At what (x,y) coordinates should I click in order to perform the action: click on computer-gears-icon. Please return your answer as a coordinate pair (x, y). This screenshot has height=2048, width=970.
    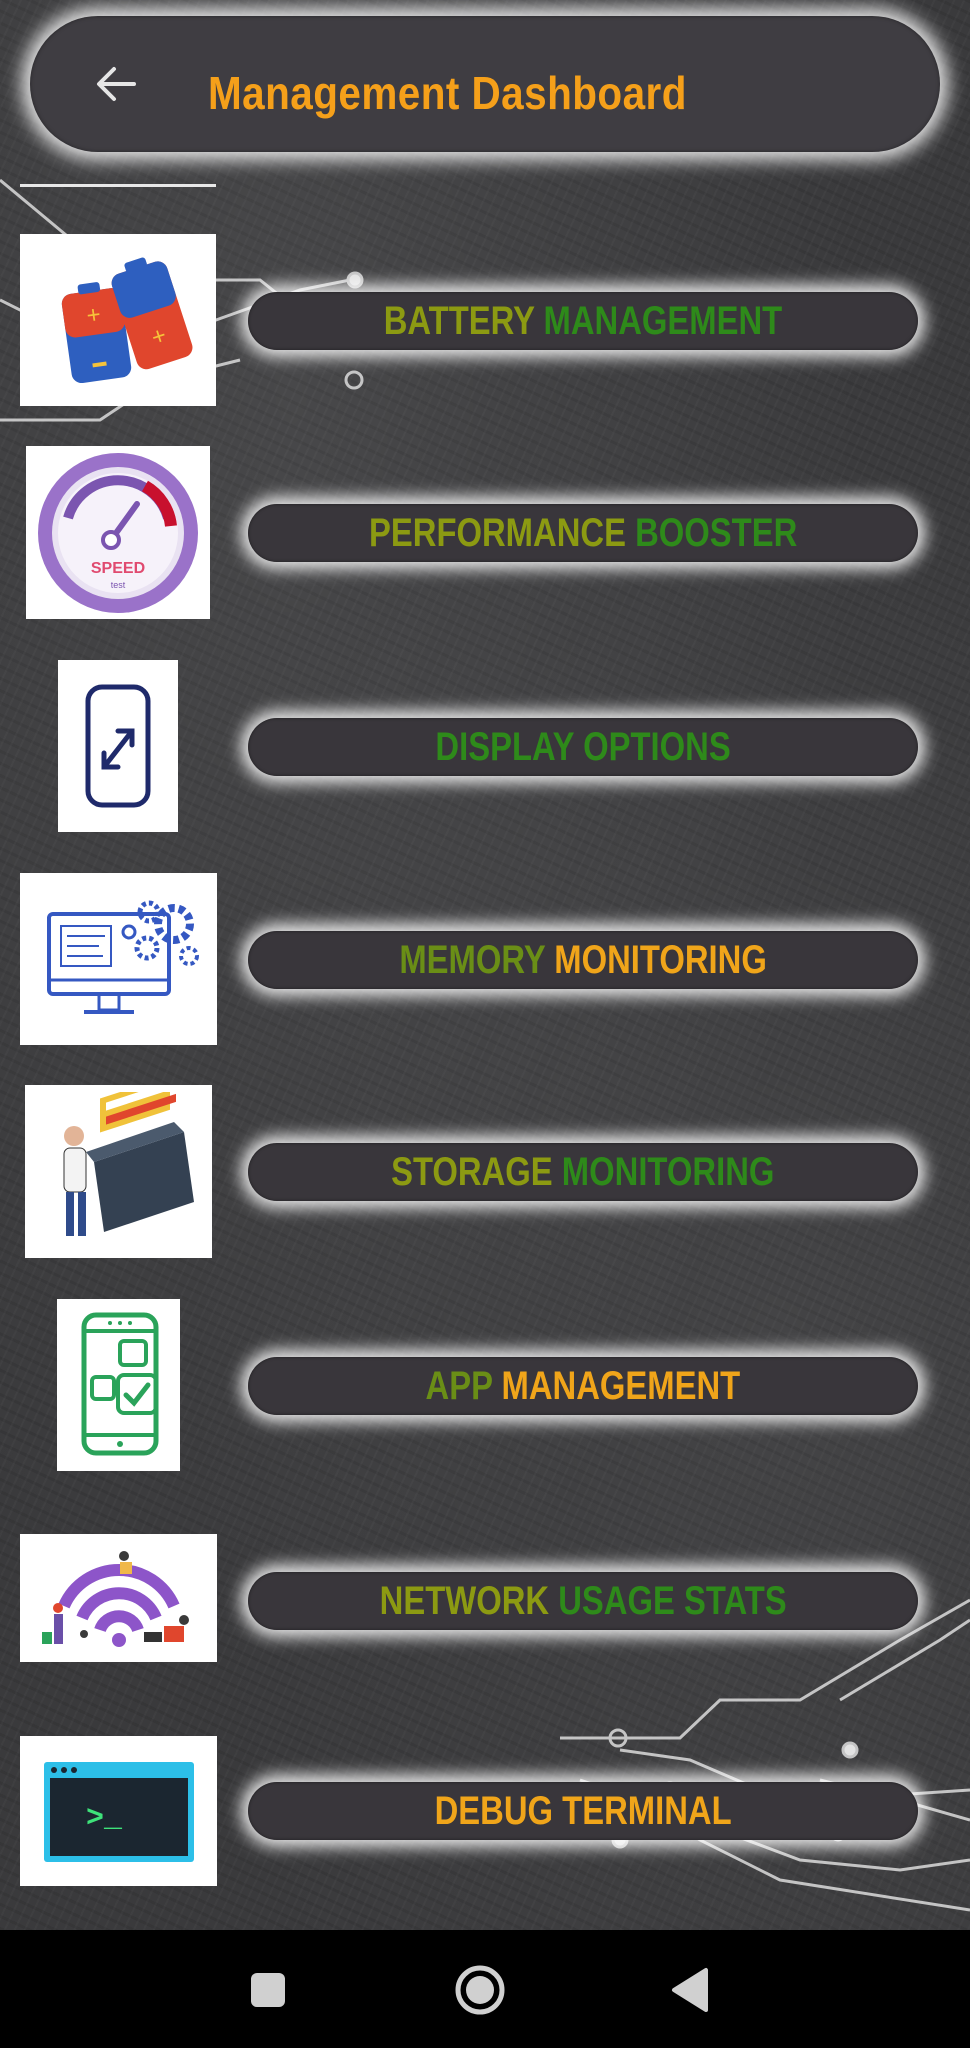
    Looking at the image, I should click on (118, 959).